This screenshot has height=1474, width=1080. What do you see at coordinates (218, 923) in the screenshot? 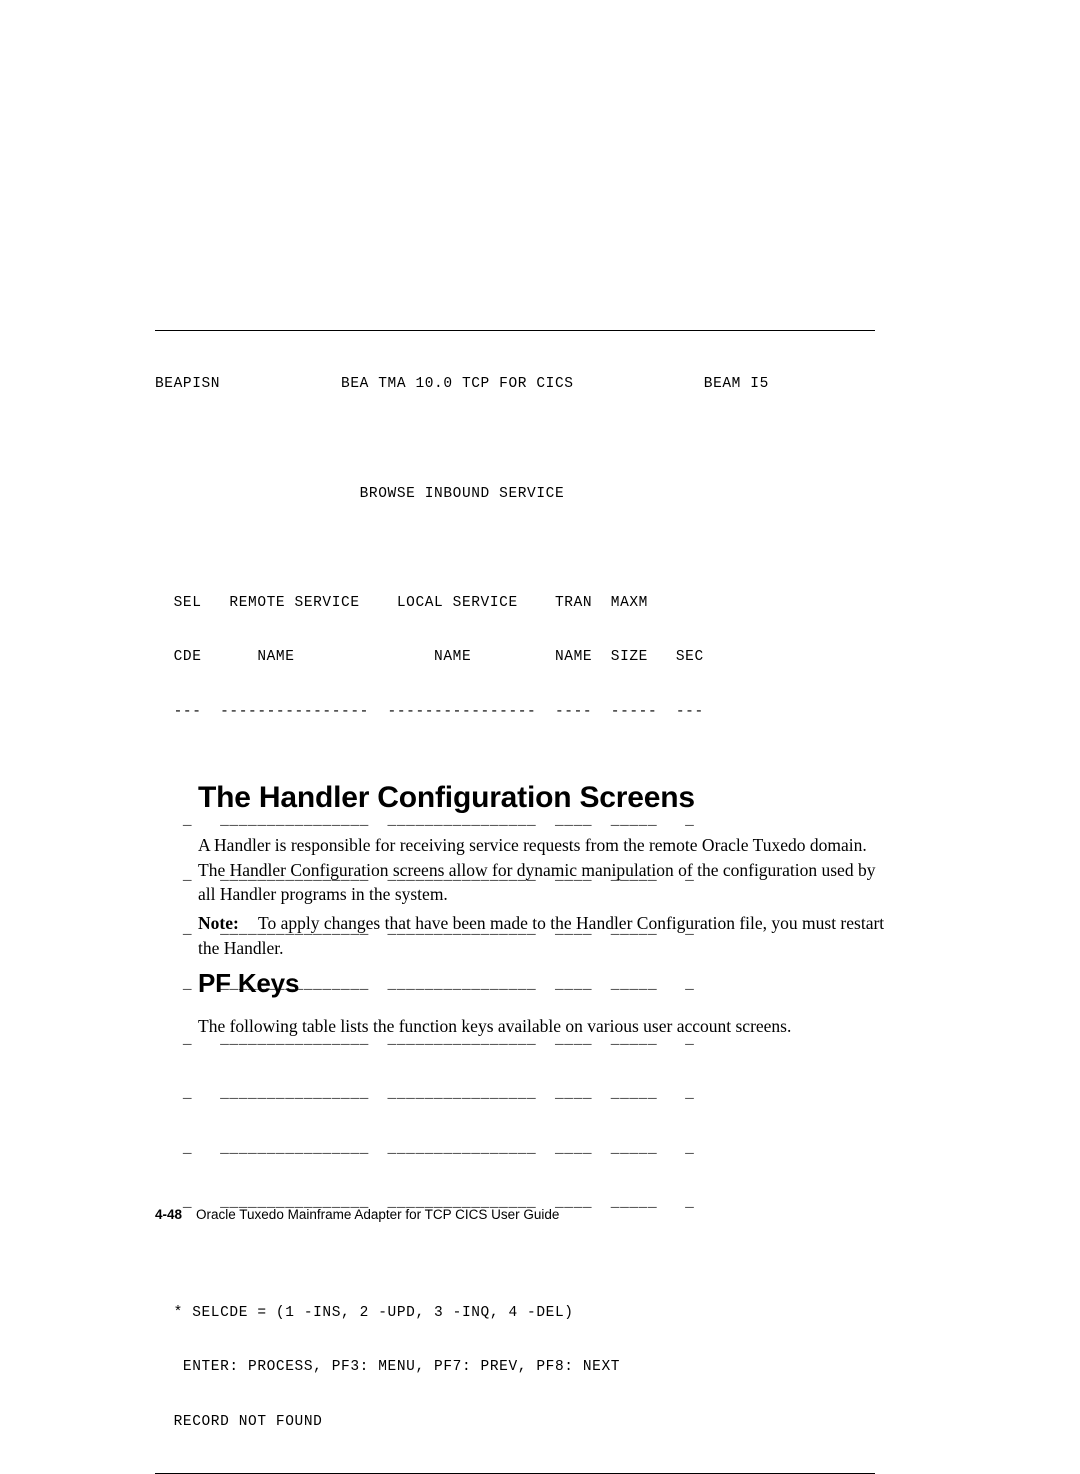
I see `note-label: Note:` at bounding box center [218, 923].